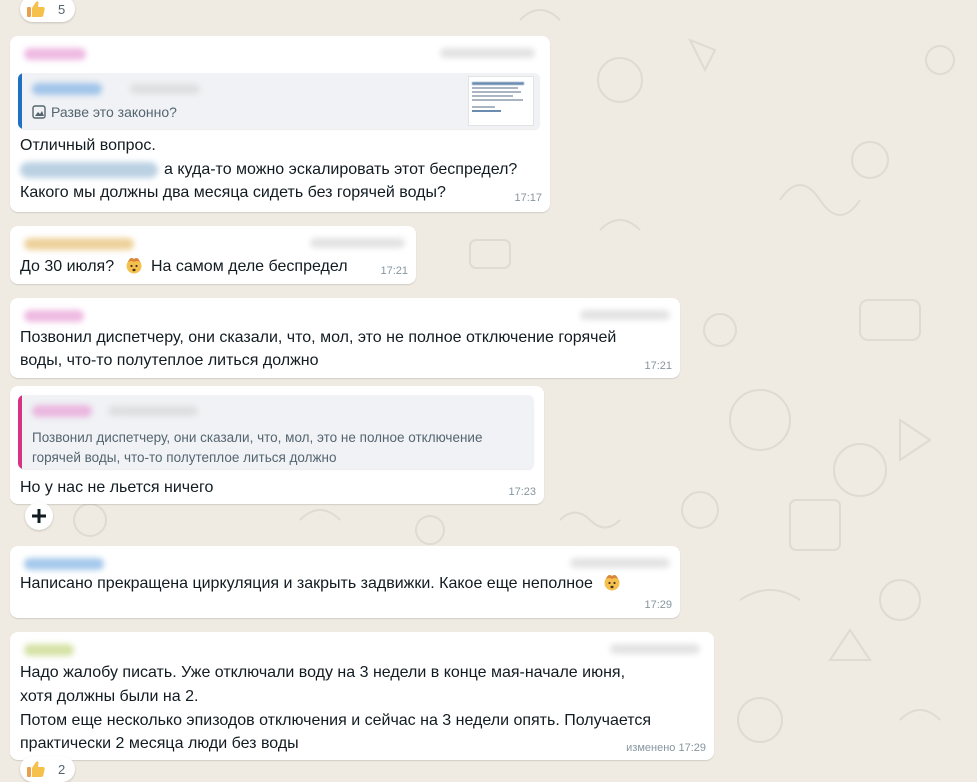 This screenshot has width=977, height=782. I want to click on message-text-line: воды, что-то полутеплое литься должно, so click(169, 360).